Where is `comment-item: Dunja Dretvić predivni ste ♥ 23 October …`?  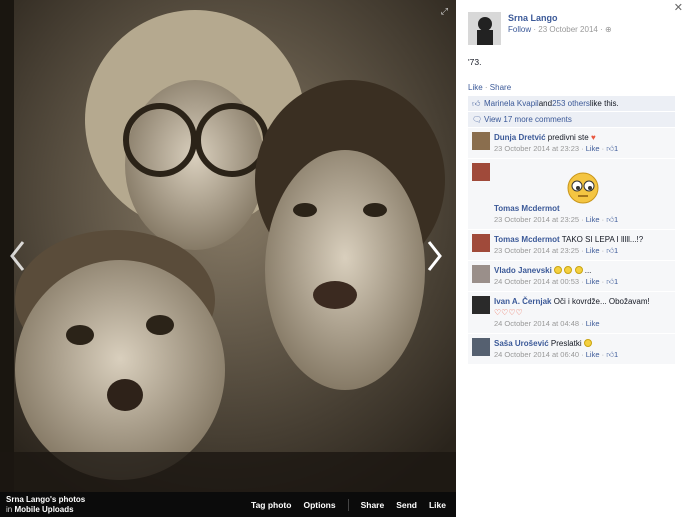
comment-item: Dunja Dretvić predivni ste ♥ 23 October … is located at coordinates (571, 143).